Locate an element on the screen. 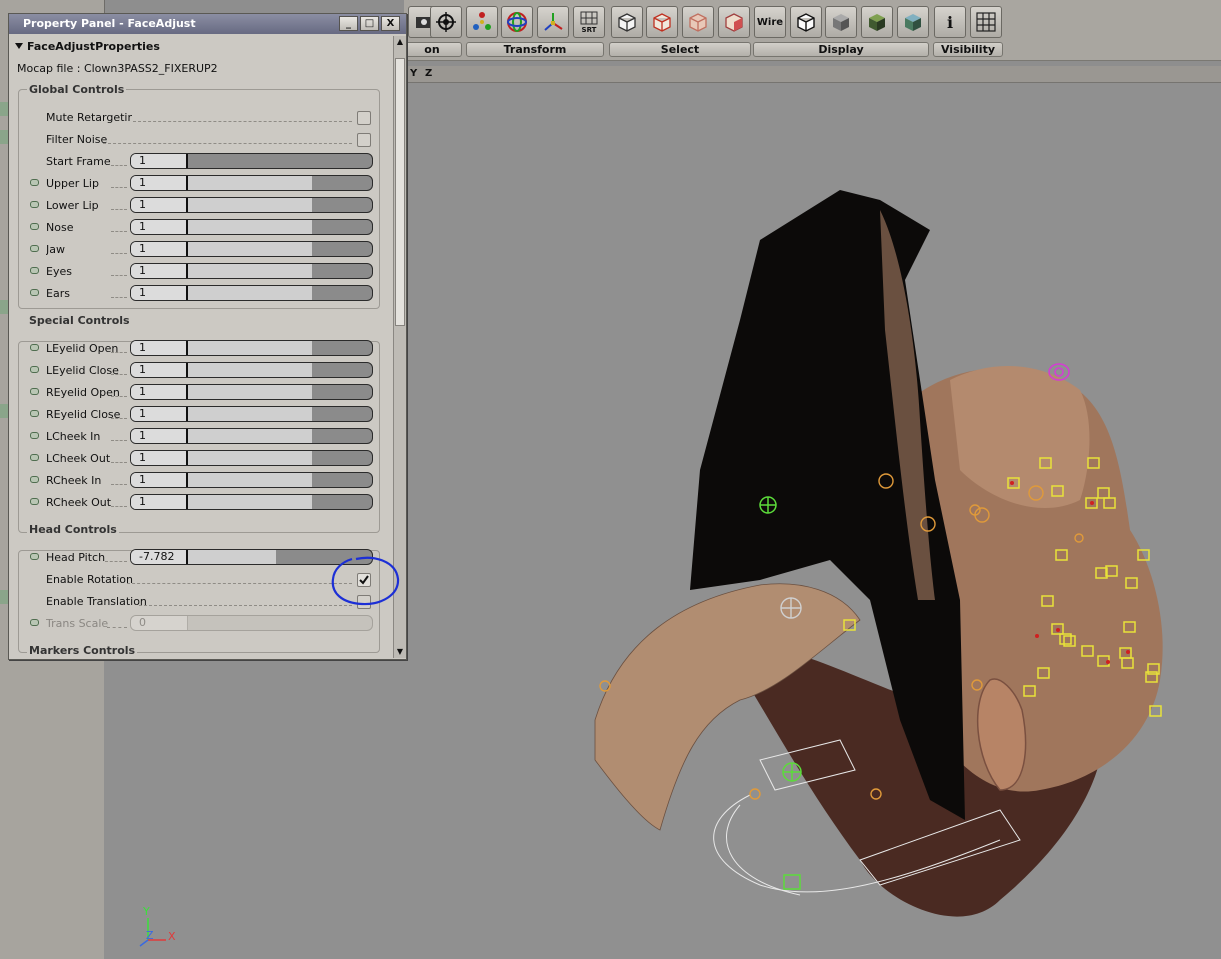 The width and height of the screenshot is (1221, 959). tab-navigation: on is located at coordinates (432, 49).